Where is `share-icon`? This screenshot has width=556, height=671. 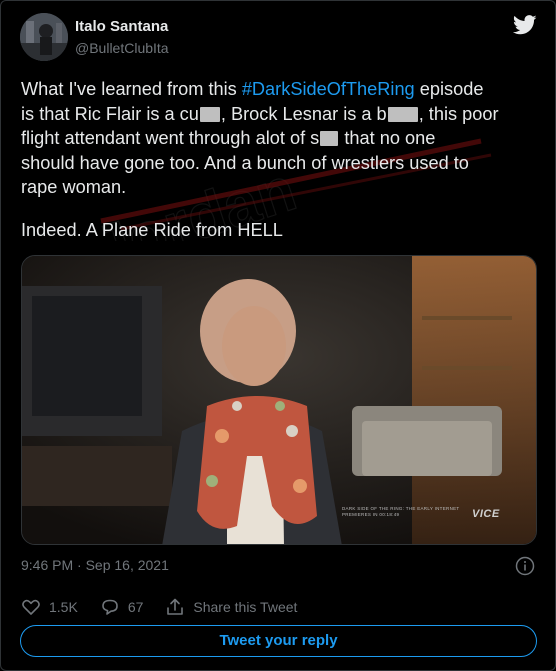 share-icon is located at coordinates (175, 606).